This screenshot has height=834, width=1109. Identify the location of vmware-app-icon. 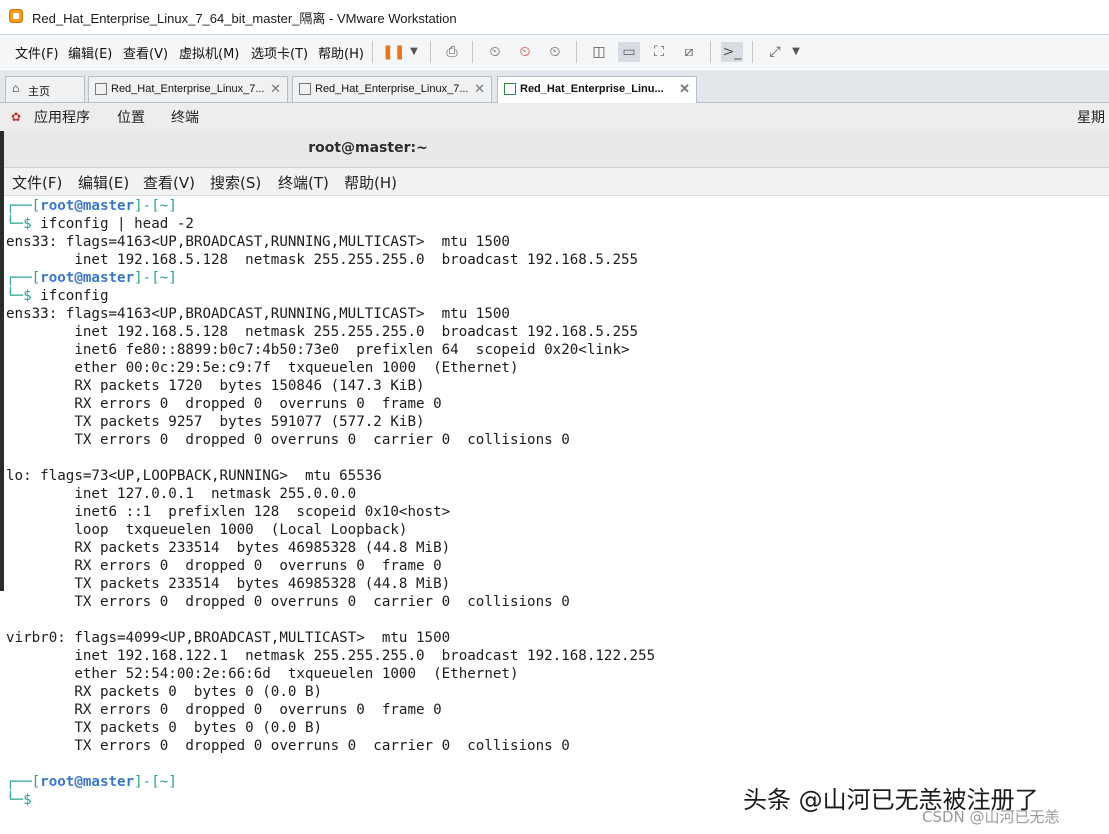
(16, 16).